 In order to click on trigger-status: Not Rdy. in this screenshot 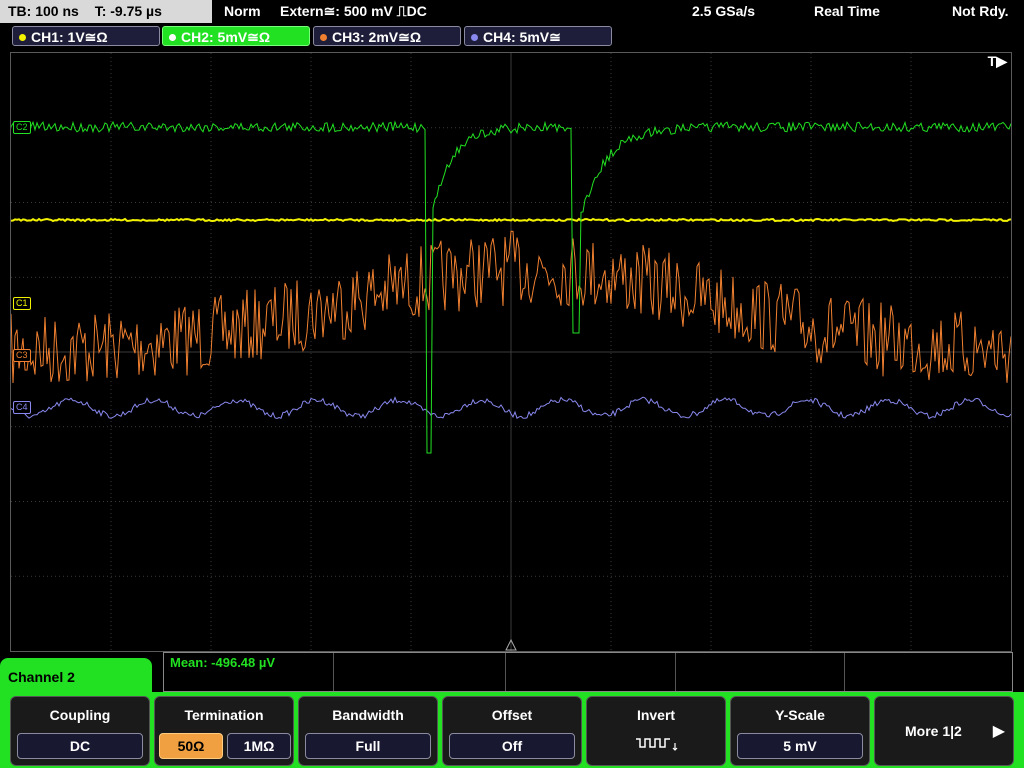, I will do `click(980, 11)`.